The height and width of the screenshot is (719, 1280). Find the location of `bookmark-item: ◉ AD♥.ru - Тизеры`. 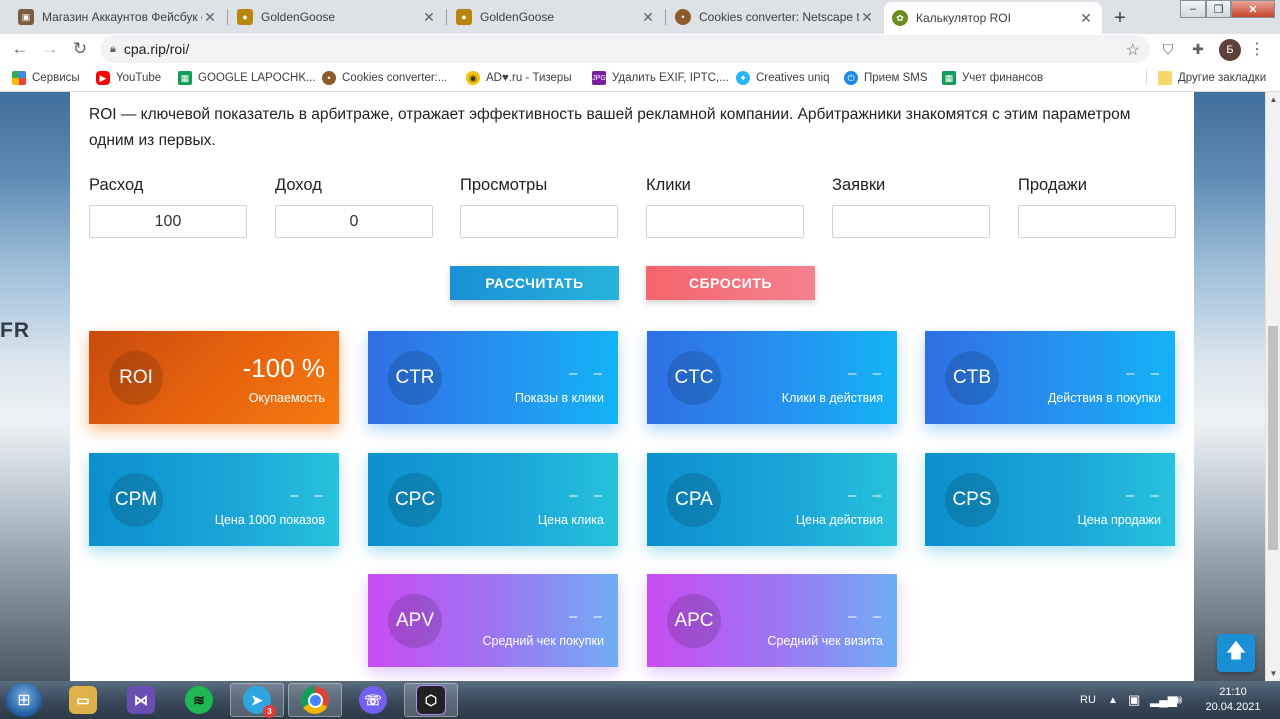

bookmark-item: ◉ AD♥.ru - Тизеры is located at coordinates (519, 78).